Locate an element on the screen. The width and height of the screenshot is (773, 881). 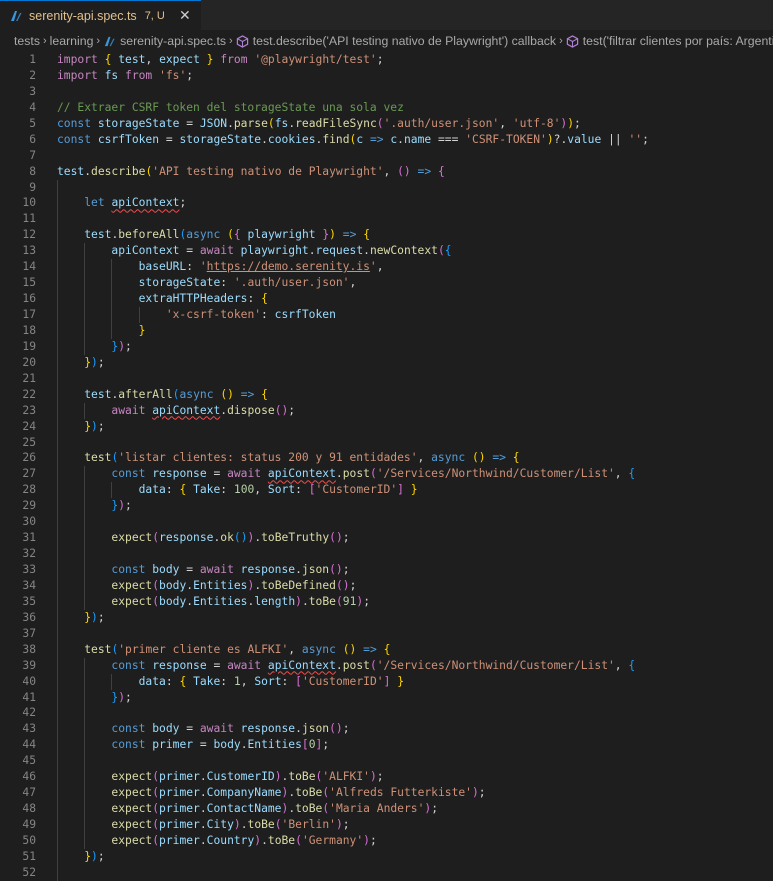
code-line: 49 expect(primer.City).toBe('Berlin'); is located at coordinates (386, 825).